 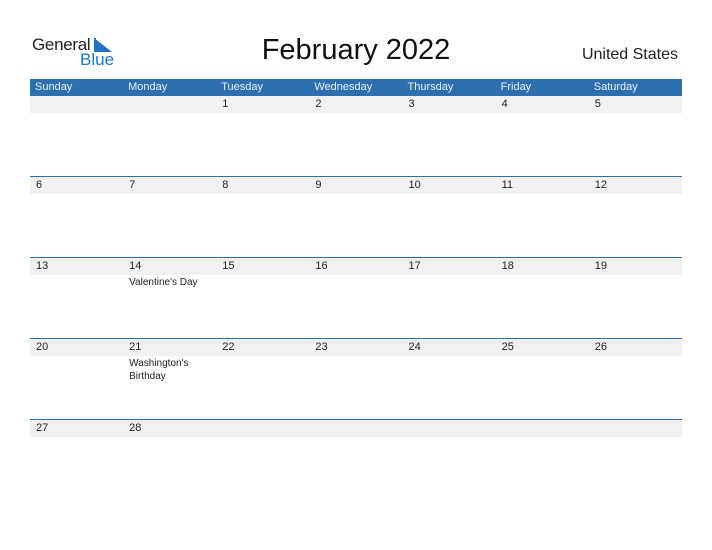 What do you see at coordinates (225, 104) in the screenshot?
I see `day-number: 1` at bounding box center [225, 104].